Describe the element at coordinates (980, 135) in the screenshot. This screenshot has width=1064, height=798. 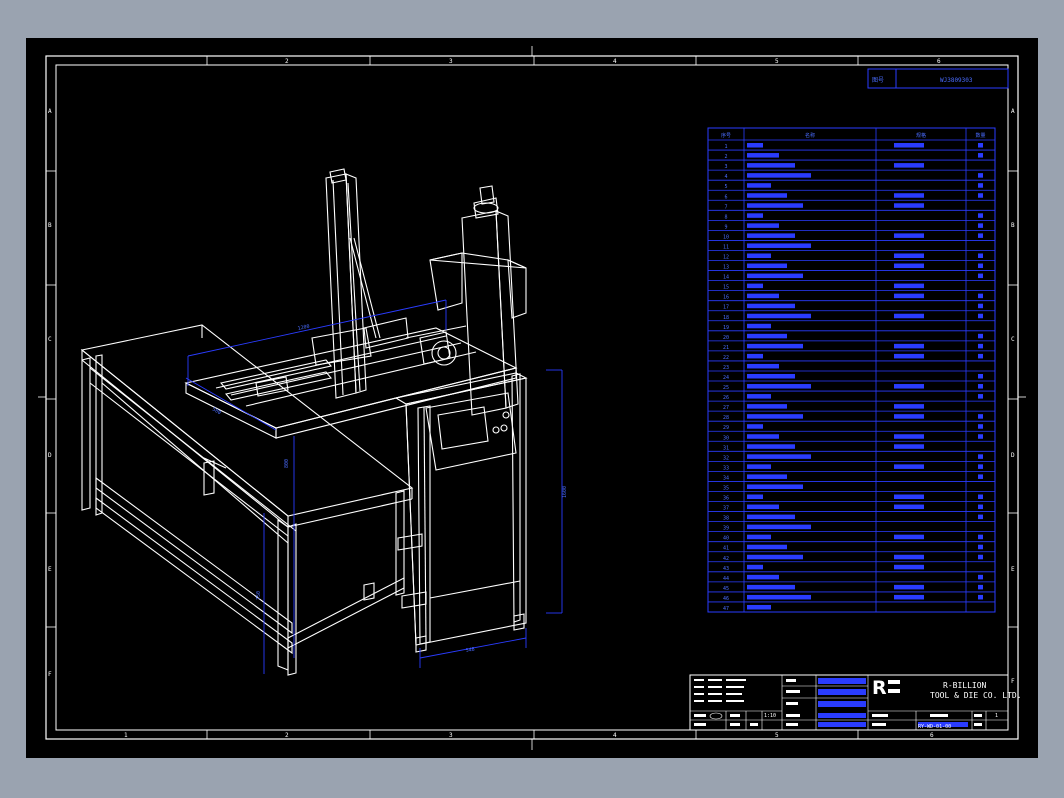
I see `bom-header-3: 数量` at that location.